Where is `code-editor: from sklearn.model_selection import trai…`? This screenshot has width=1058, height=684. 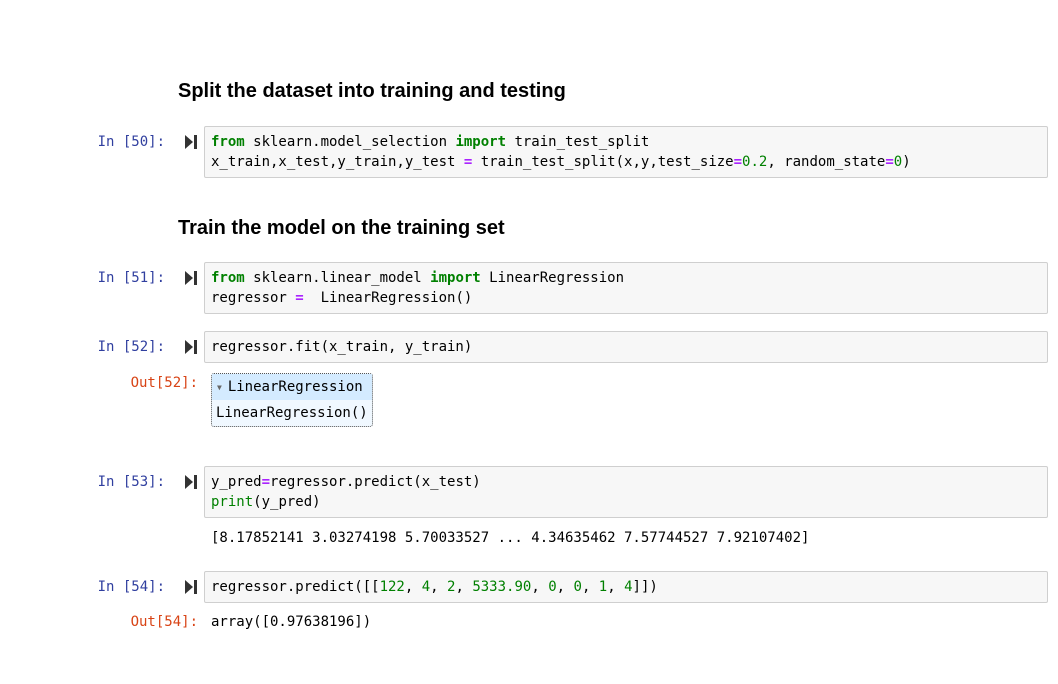 code-editor: from sklearn.model_selection import trai… is located at coordinates (626, 152).